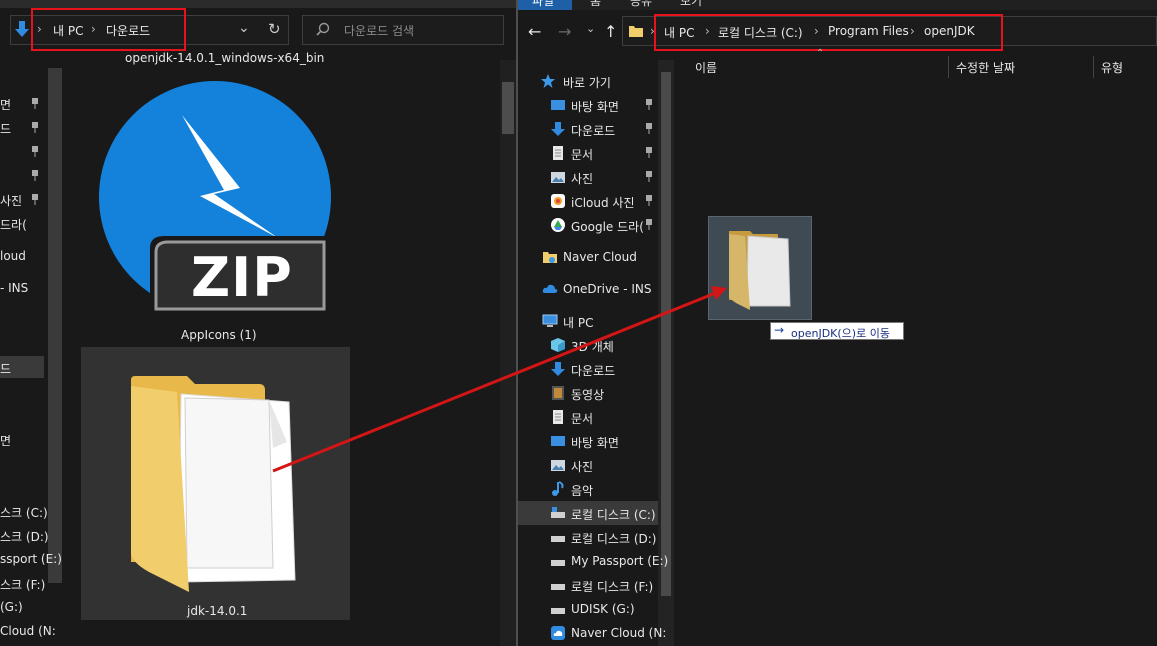  I want to click on column-header-date: 수정한 날짜, so click(985, 67).